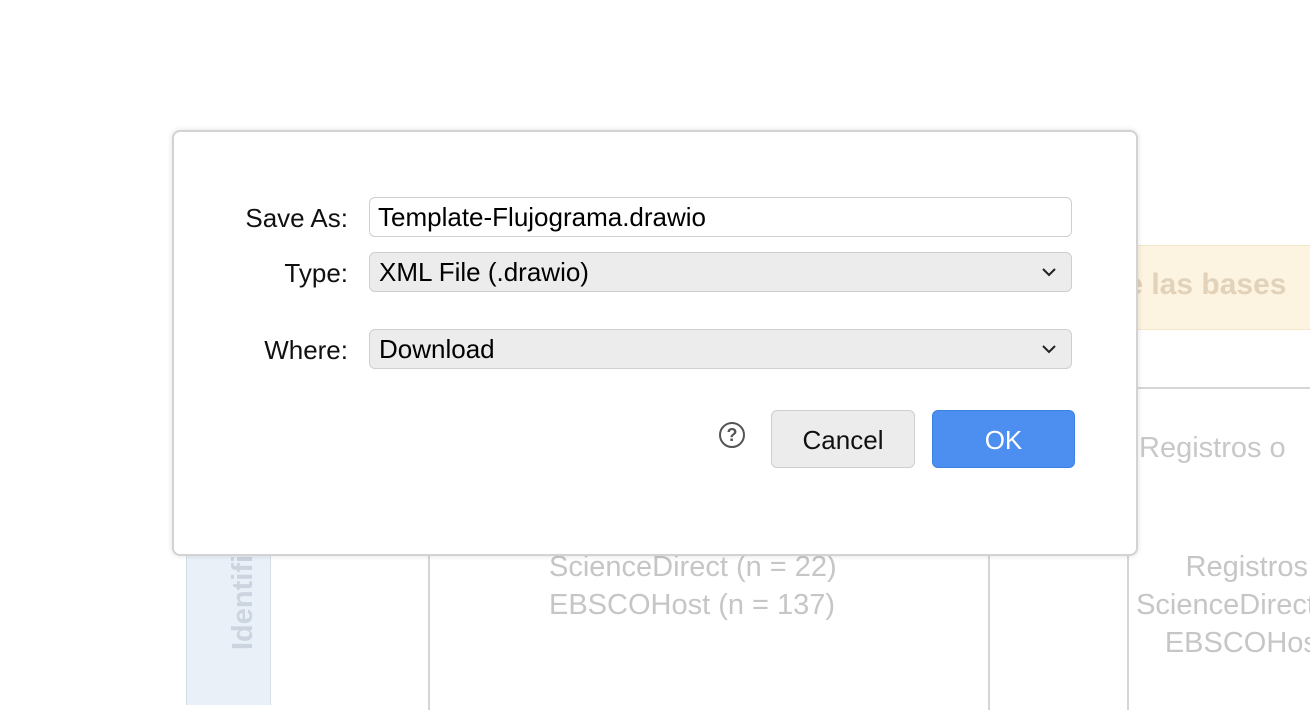 Image resolution: width=1310 pixels, height=710 pixels. I want to click on where-row: Where: Download, so click(655, 350).